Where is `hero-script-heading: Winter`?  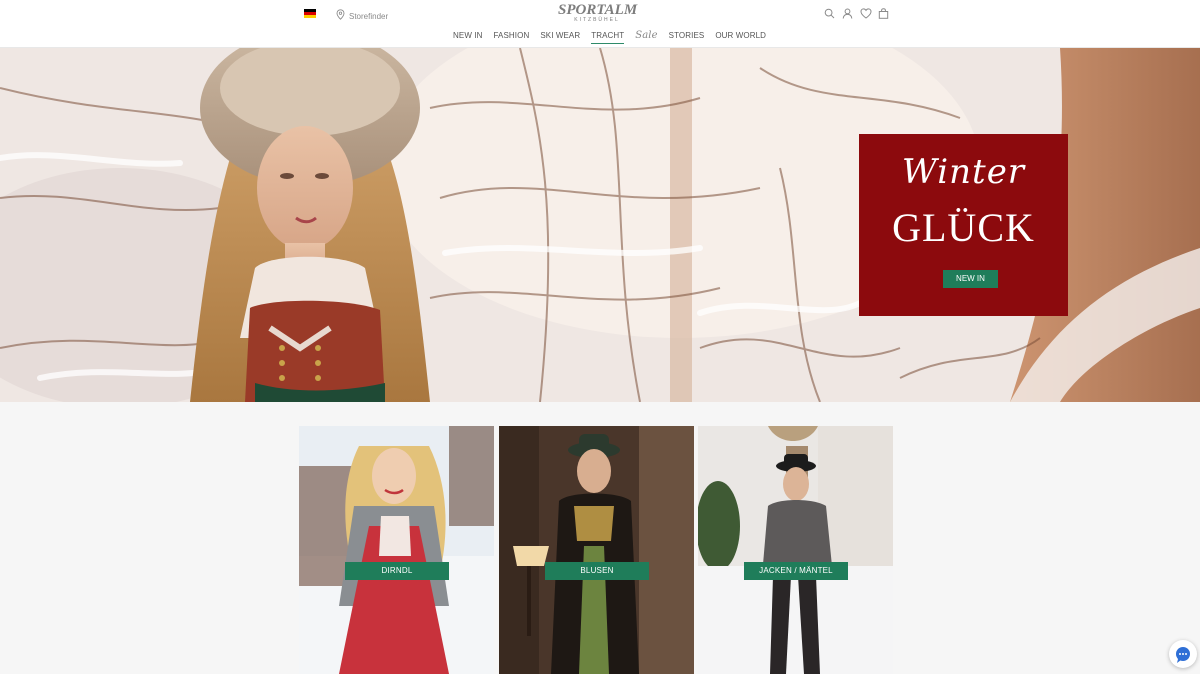 hero-script-heading: Winter is located at coordinates (963, 172).